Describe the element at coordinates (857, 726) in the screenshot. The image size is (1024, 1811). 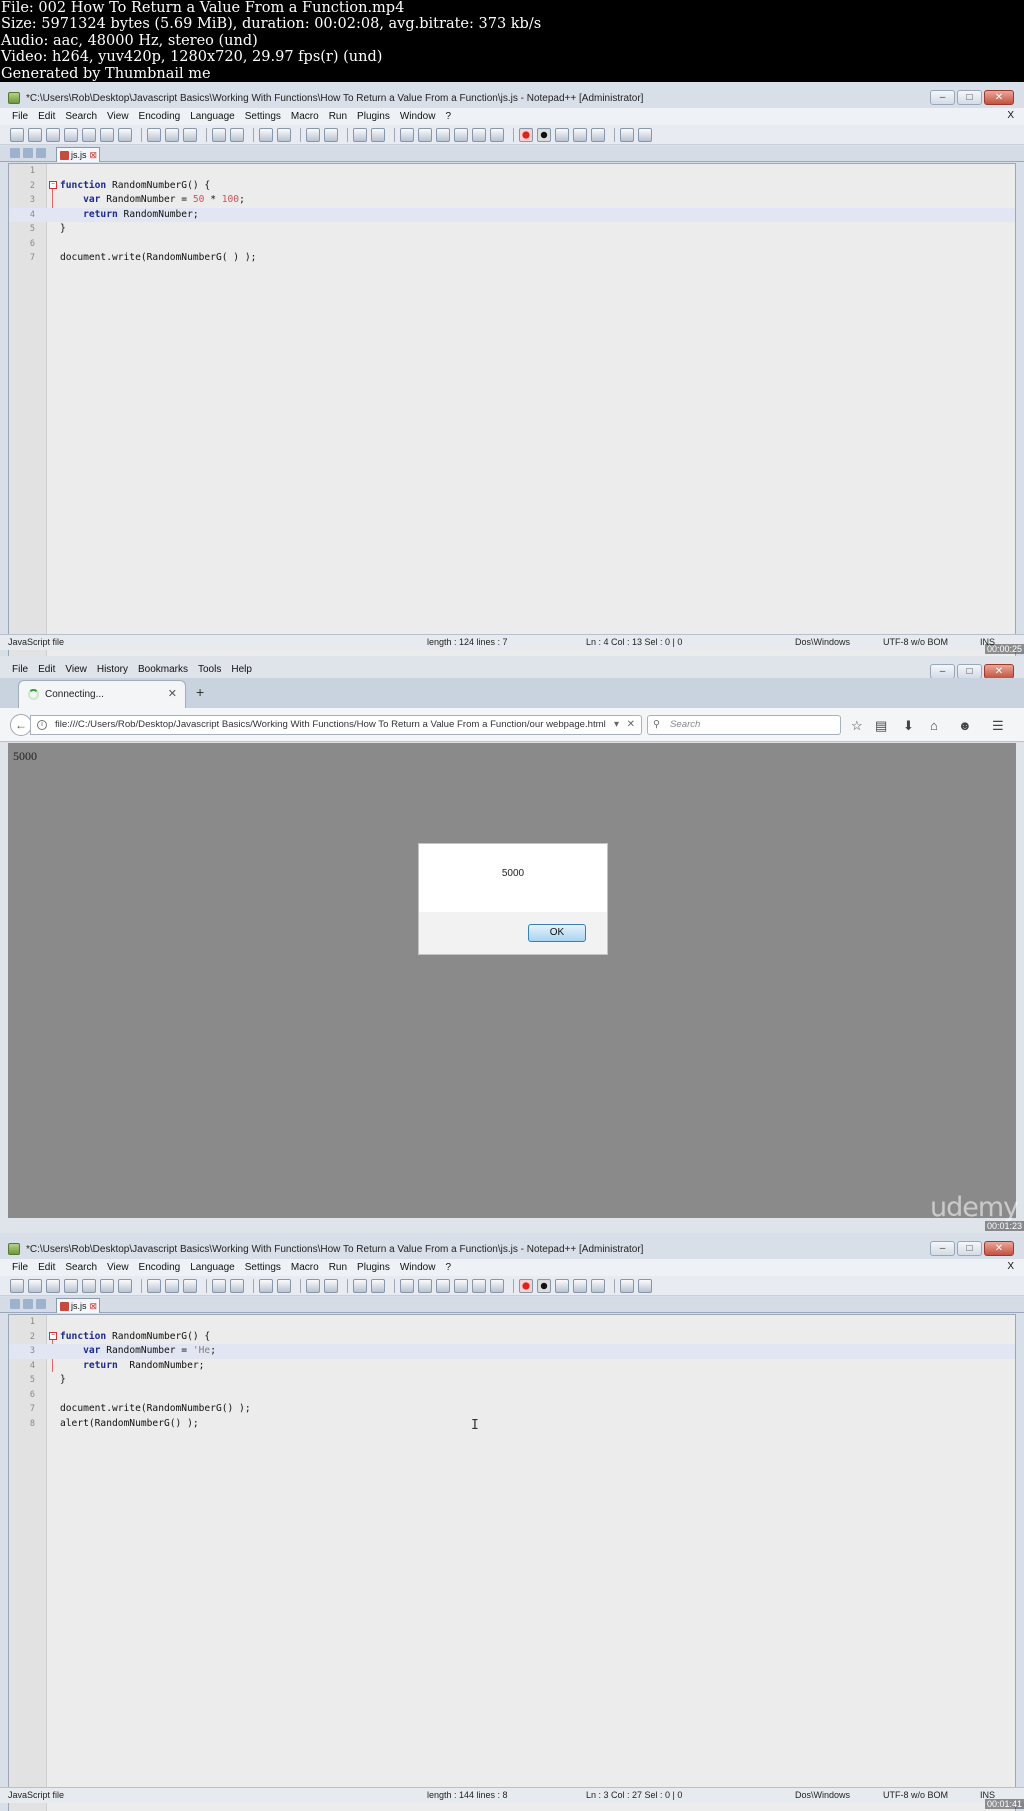
I see `bookmark-star-icon: ☆` at that location.